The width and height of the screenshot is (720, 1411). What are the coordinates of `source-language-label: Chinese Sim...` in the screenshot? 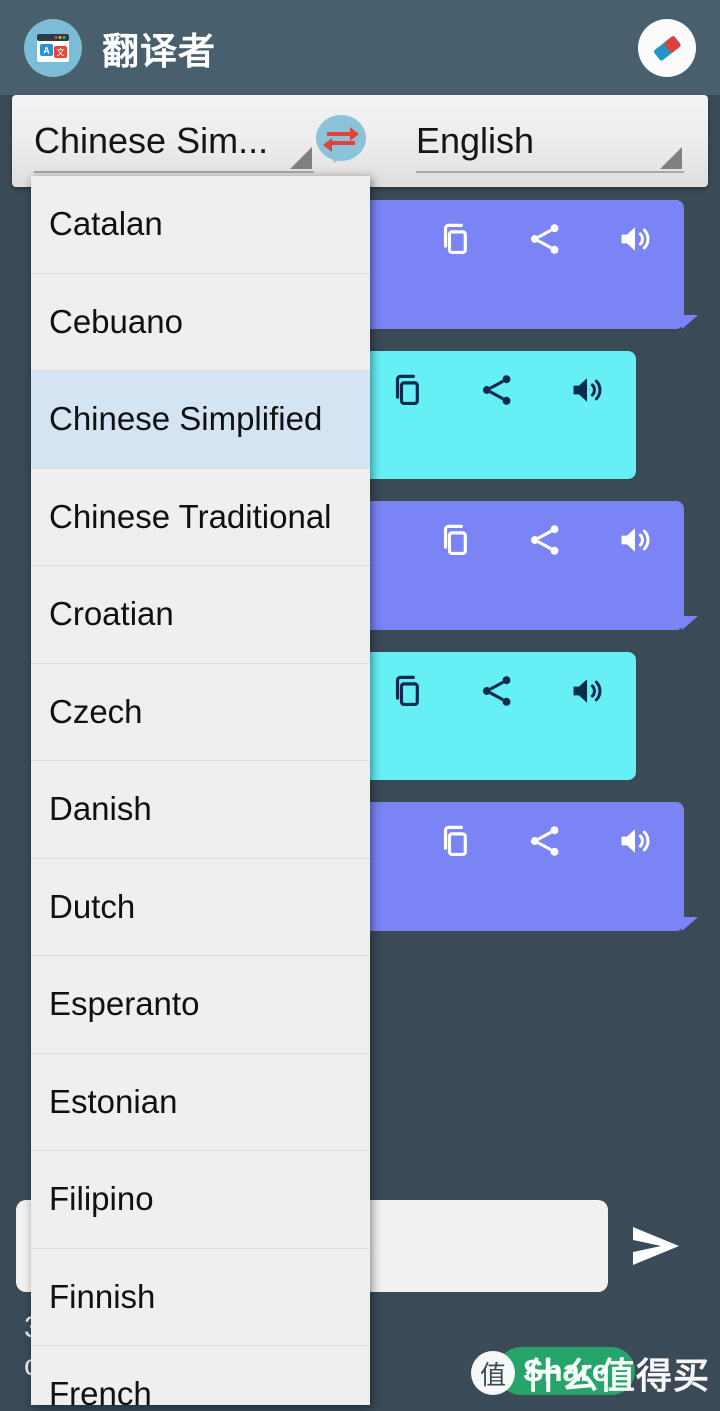 It's located at (151, 140).